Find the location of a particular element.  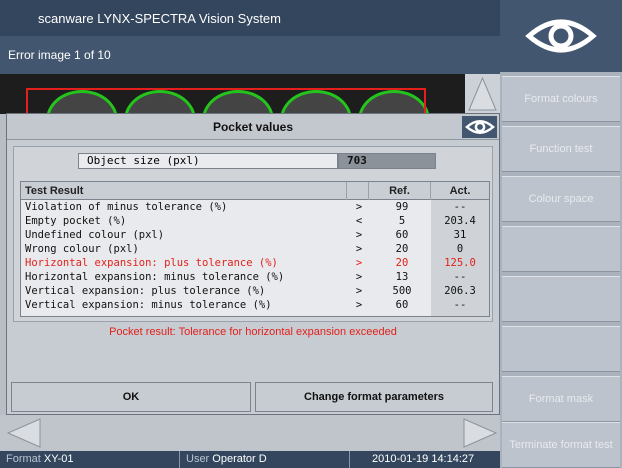

table-row: Wrong colour (pxl) >20 0 is located at coordinates (255, 249).